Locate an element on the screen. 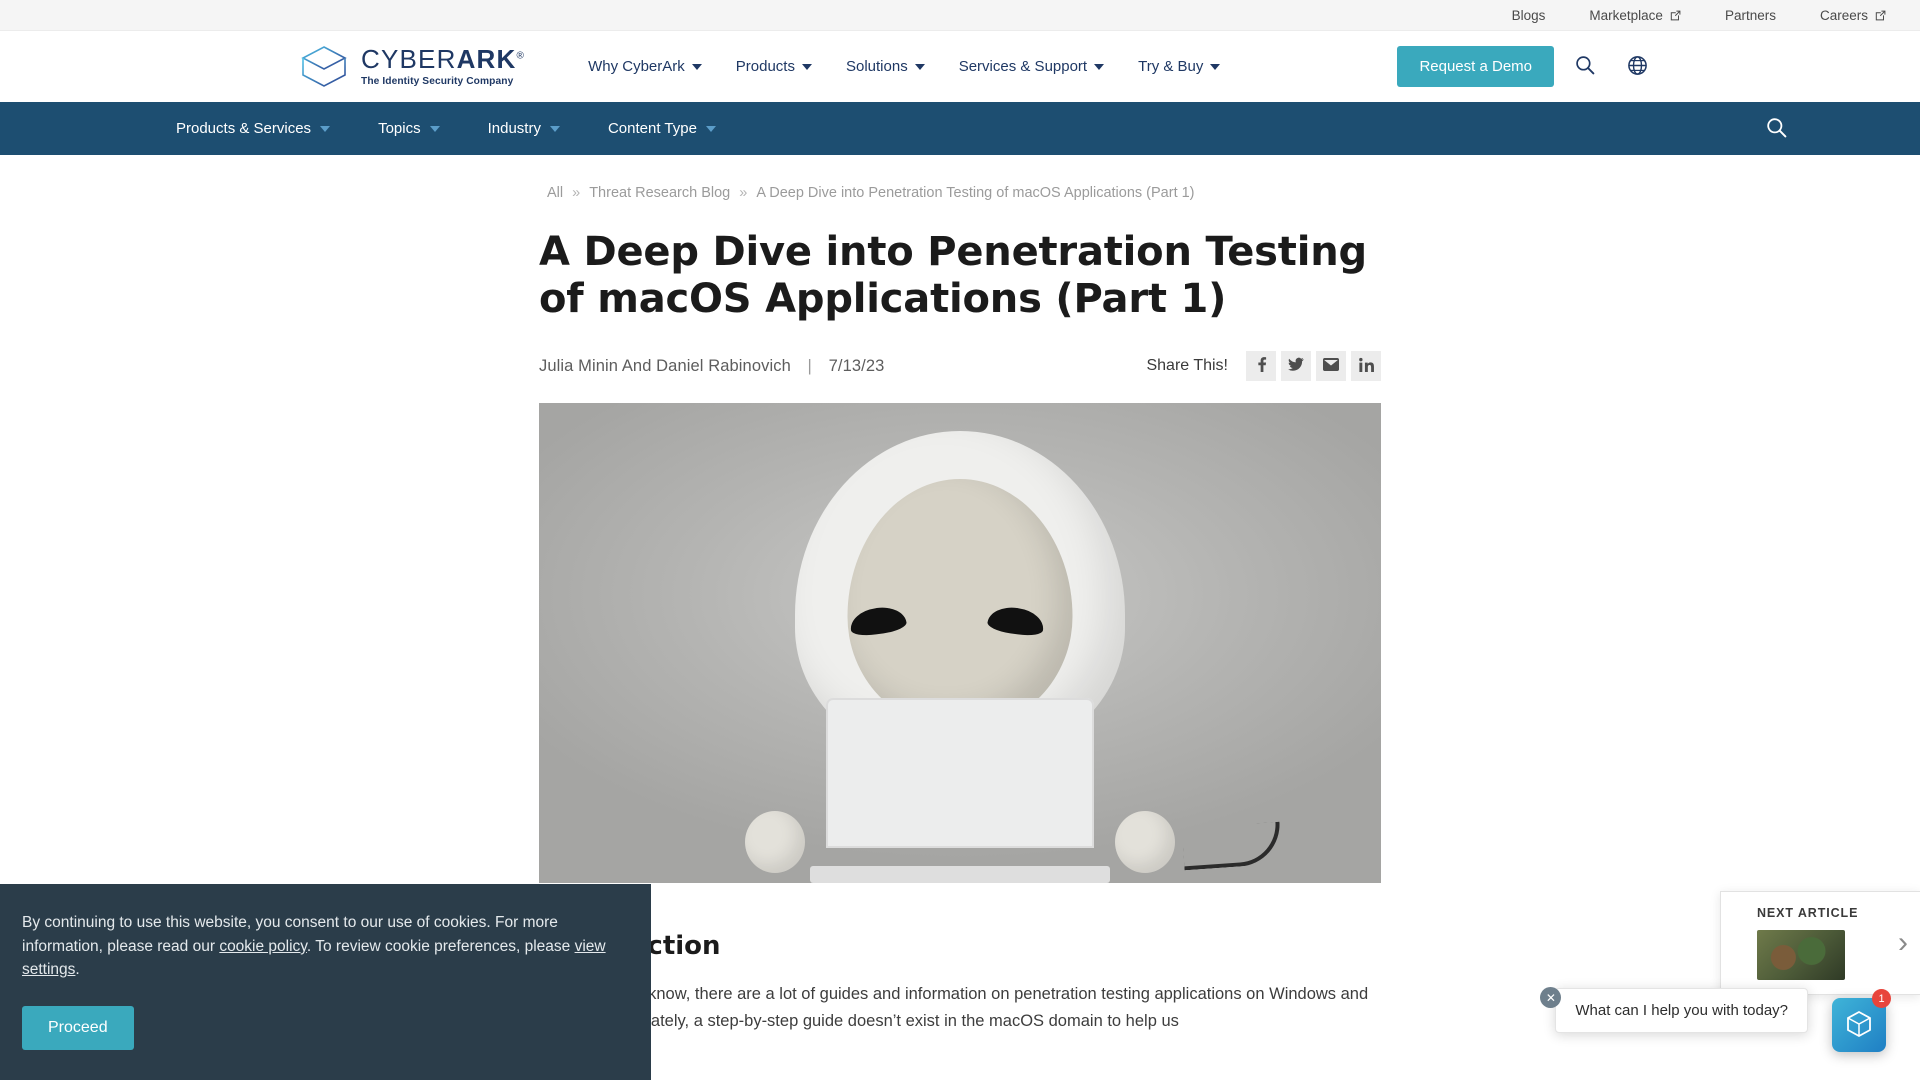 This screenshot has height=1080, width=1920. chat-launcher-icon is located at coordinates (1859, 1025).